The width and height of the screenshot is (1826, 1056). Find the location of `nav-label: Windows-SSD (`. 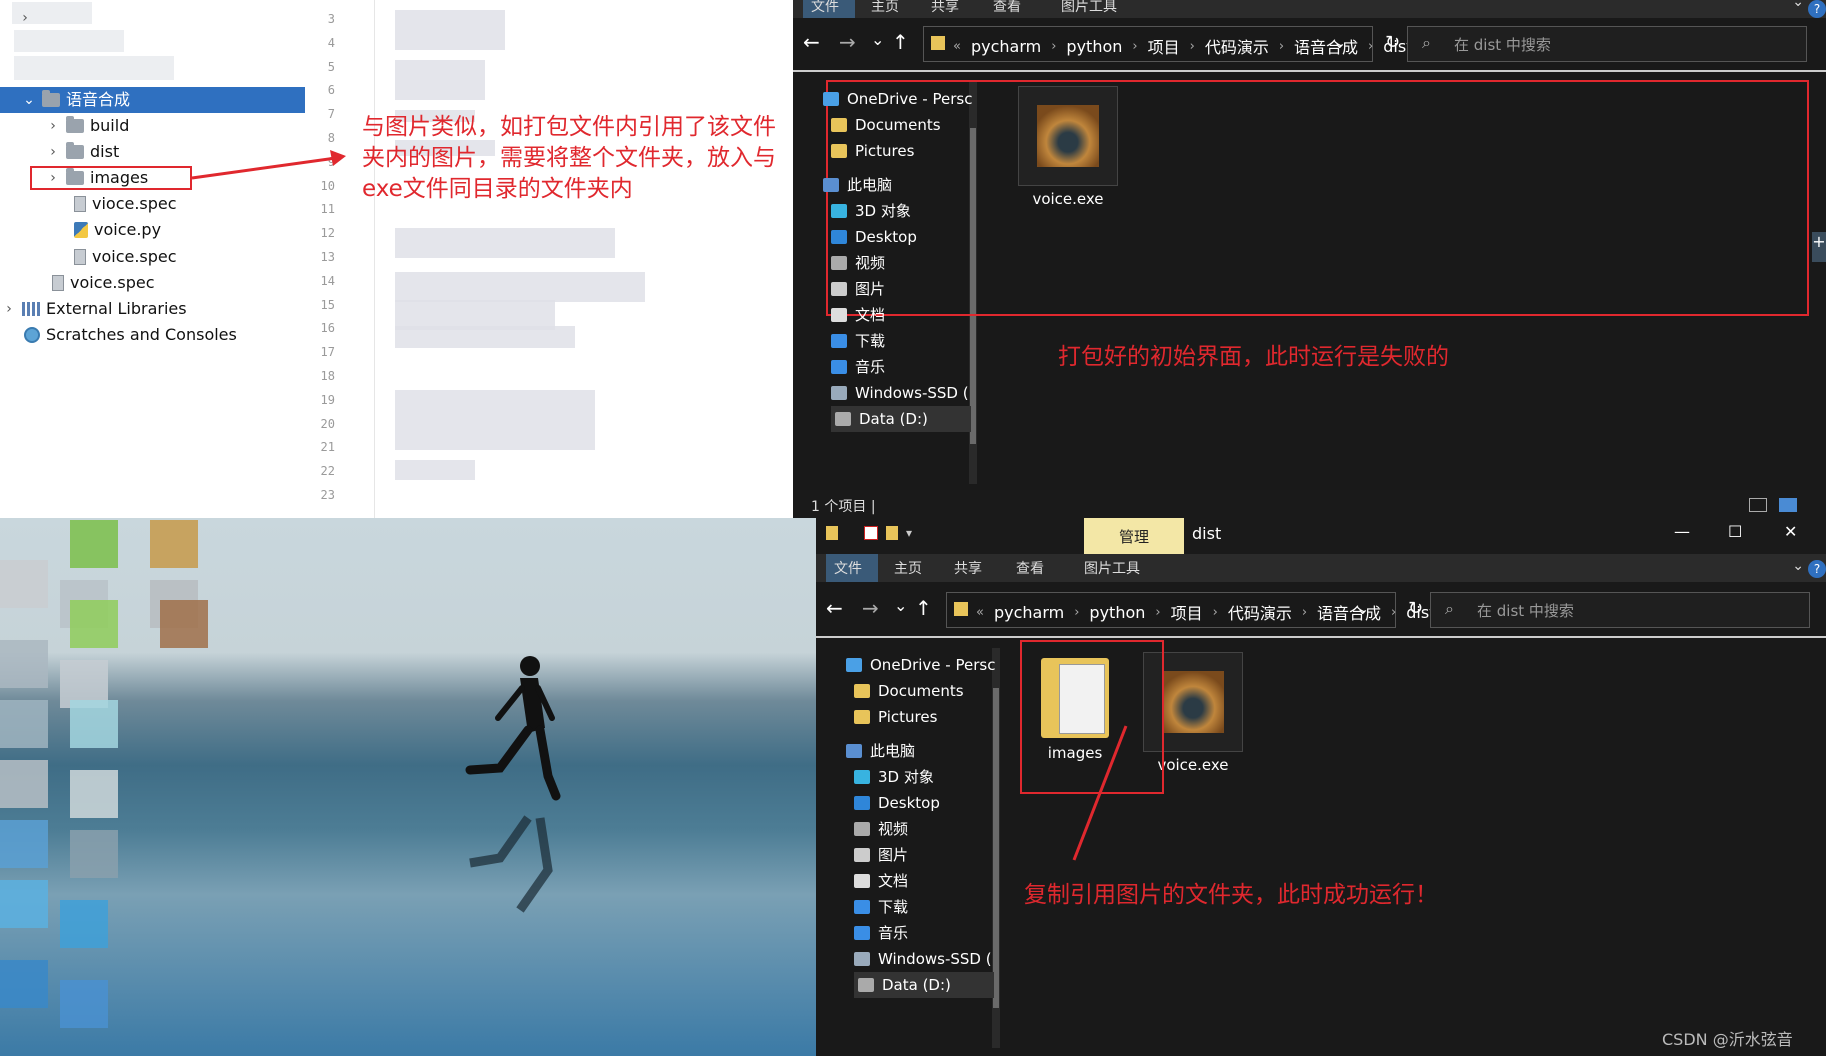

nav-label: Windows-SSD ( is located at coordinates (912, 393).